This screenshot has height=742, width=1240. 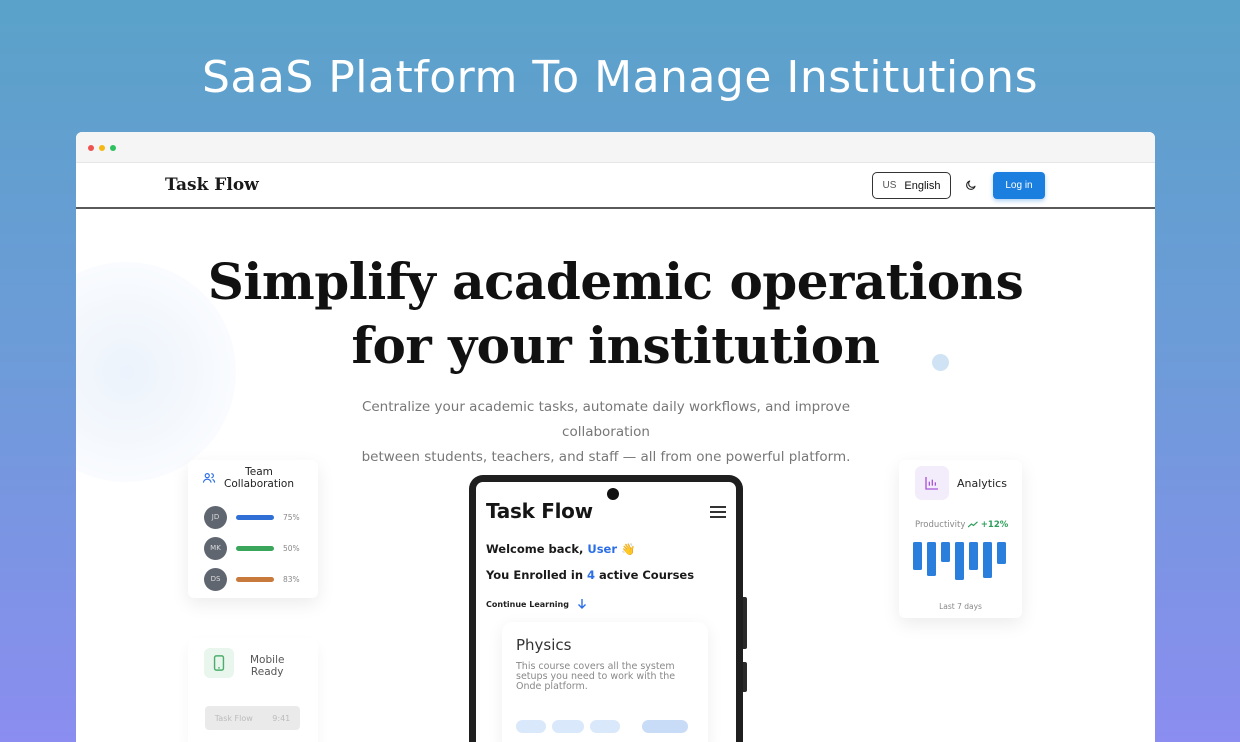 What do you see at coordinates (982, 483) in the screenshot?
I see `analytics-title: Analytics` at bounding box center [982, 483].